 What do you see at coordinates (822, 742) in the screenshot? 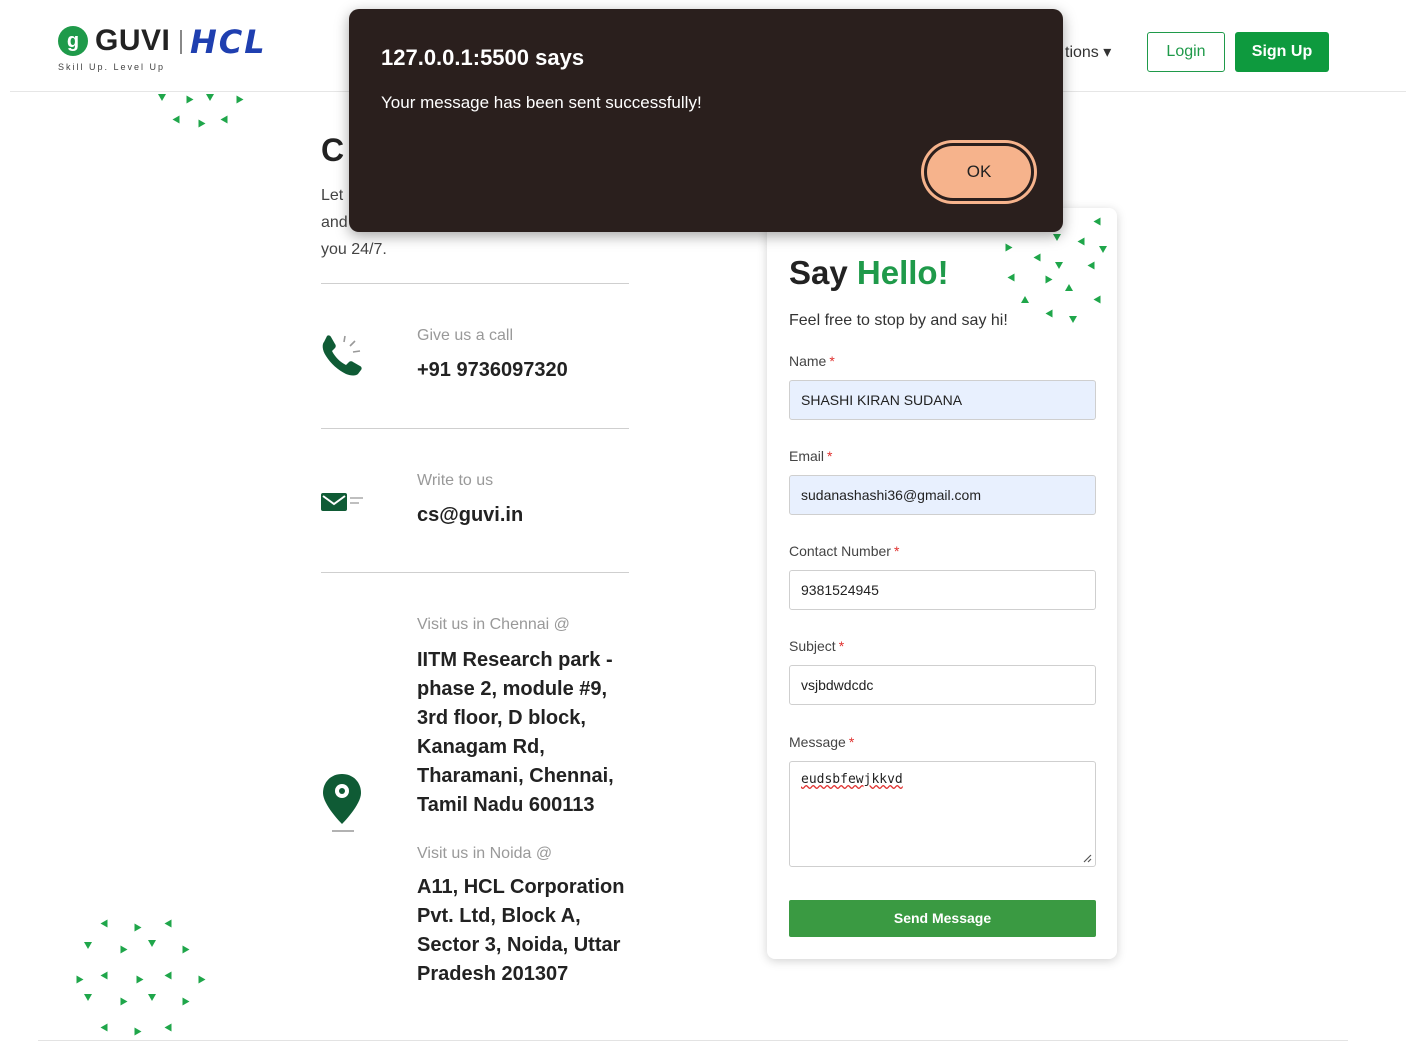
I see `message-label: Message *` at bounding box center [822, 742].